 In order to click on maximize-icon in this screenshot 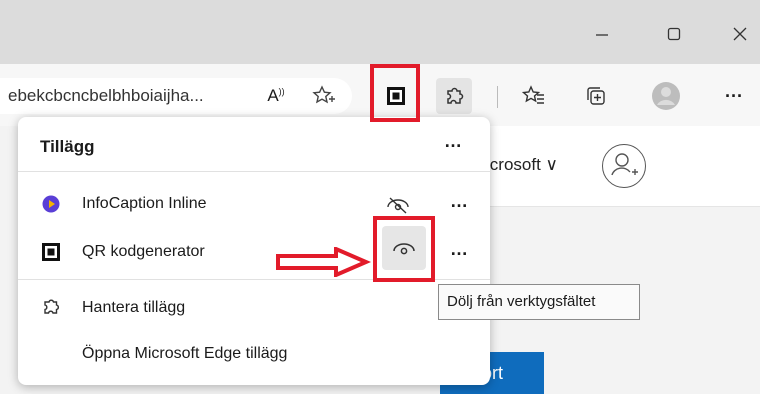, I will do `click(674, 34)`.